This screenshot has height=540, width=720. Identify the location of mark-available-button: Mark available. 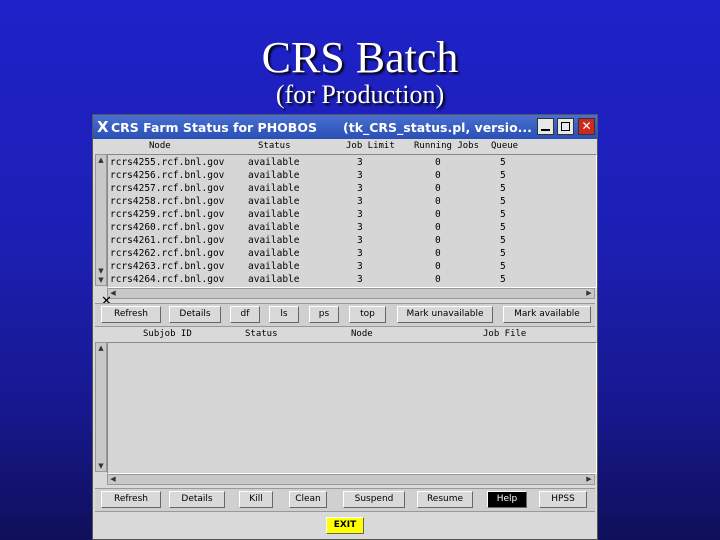
(547, 314).